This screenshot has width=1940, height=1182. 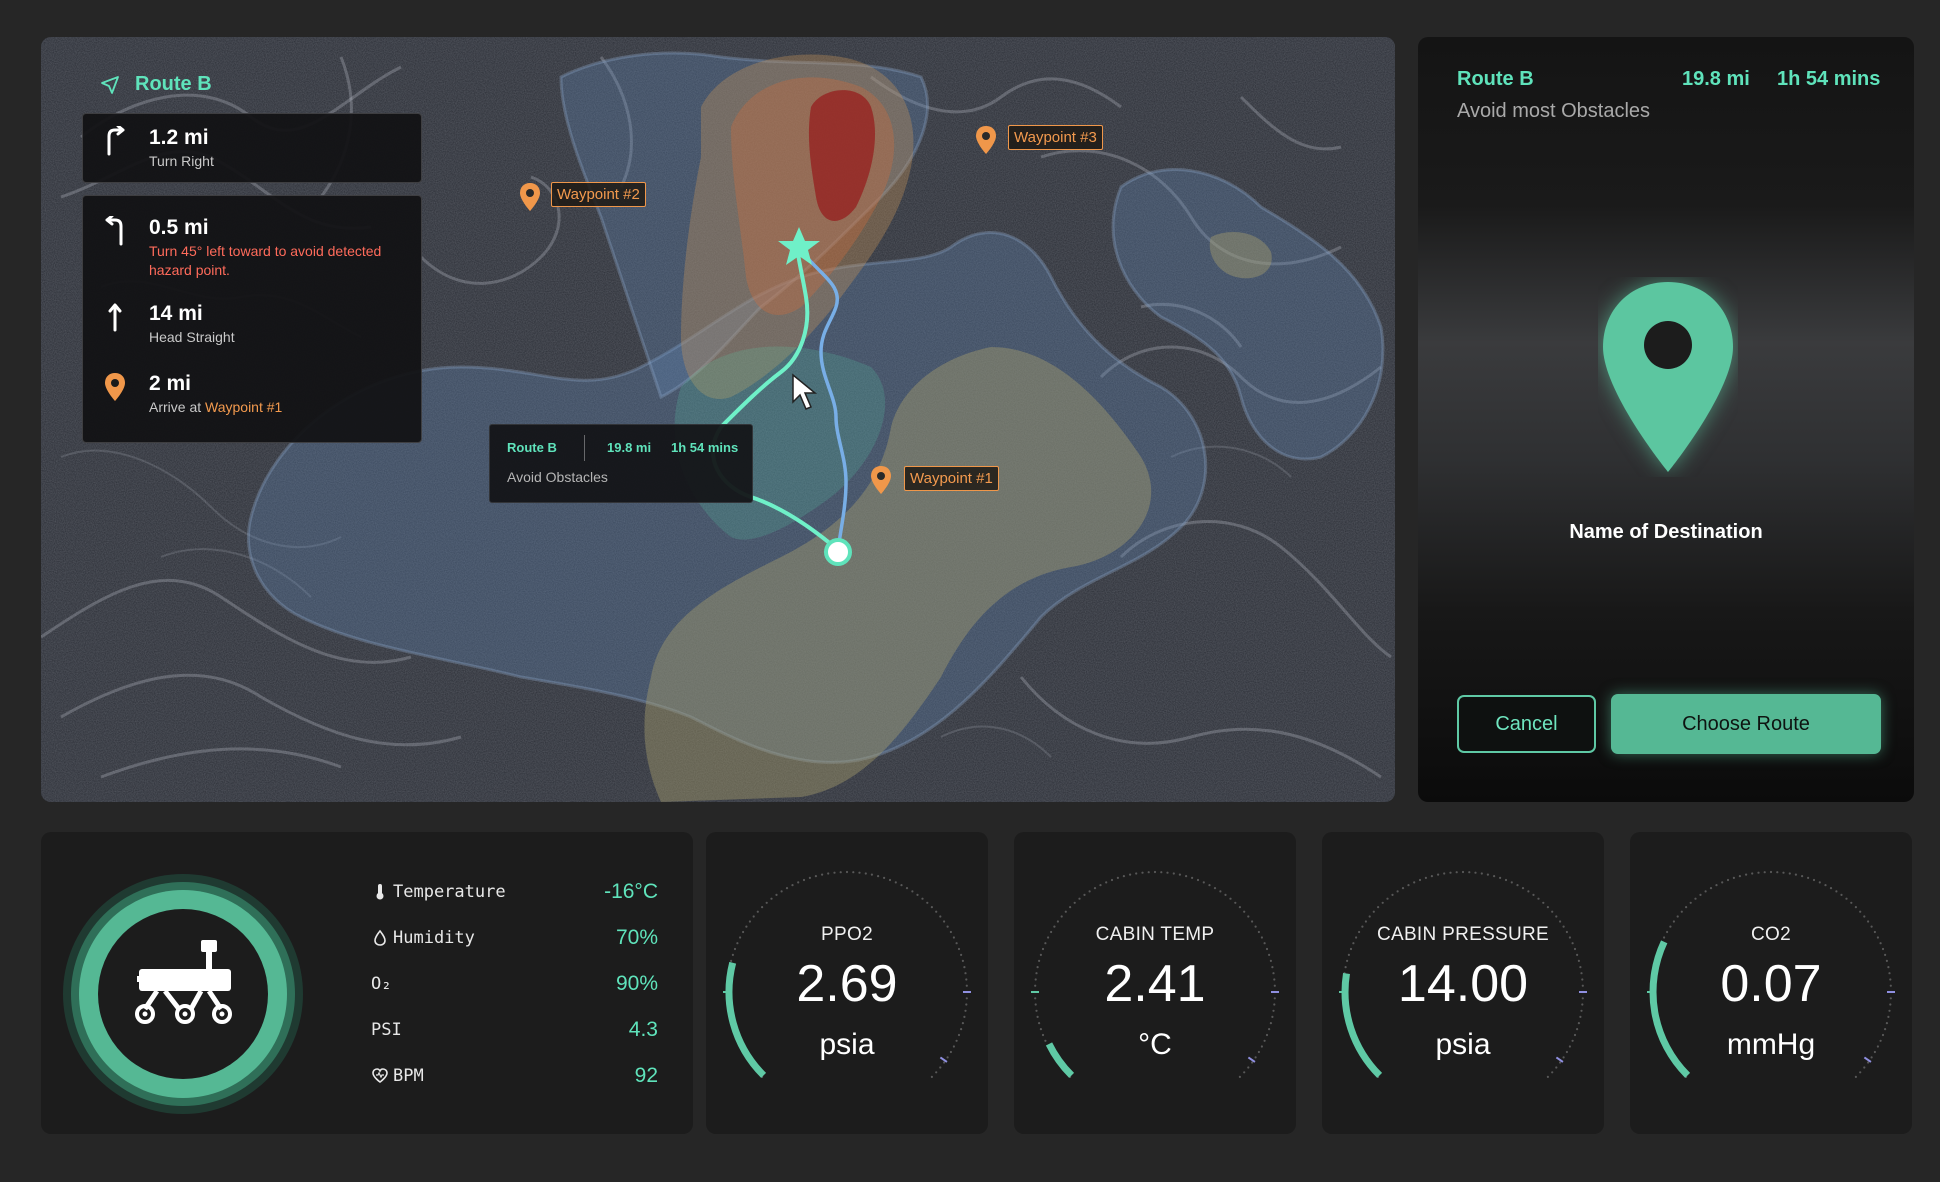 I want to click on gauge-value: 2.69, so click(x=847, y=984).